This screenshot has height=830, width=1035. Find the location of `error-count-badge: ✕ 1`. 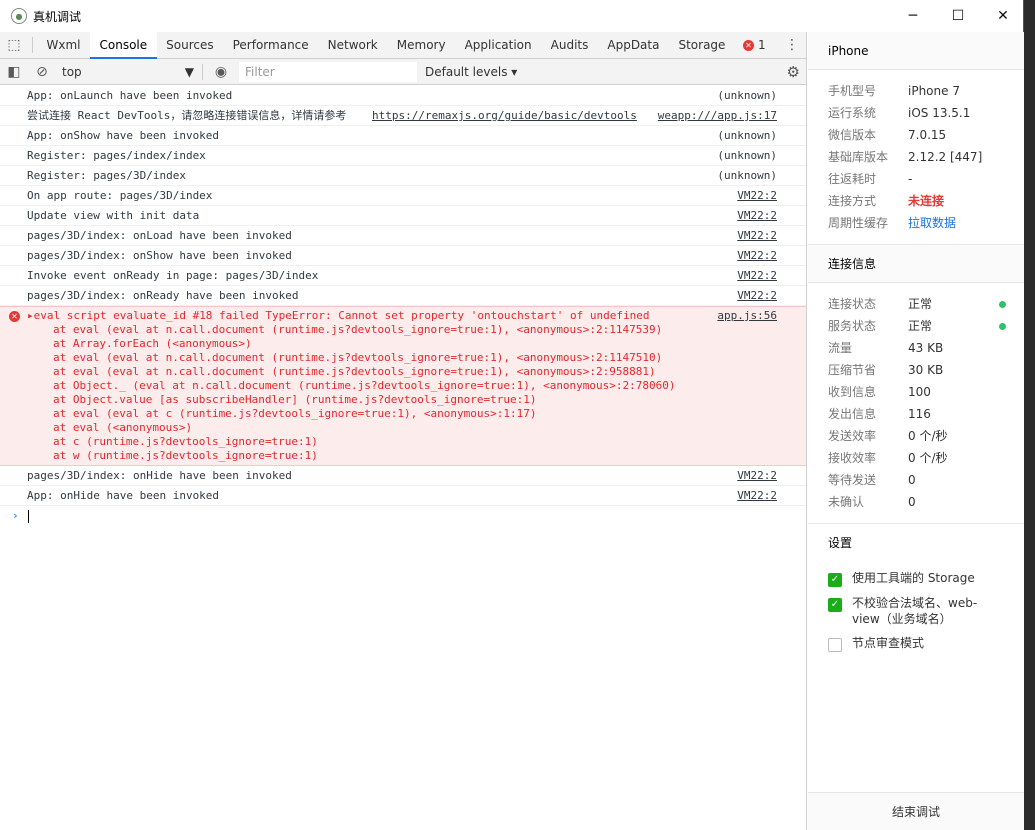

error-count-badge: ✕ 1 is located at coordinates (754, 45).